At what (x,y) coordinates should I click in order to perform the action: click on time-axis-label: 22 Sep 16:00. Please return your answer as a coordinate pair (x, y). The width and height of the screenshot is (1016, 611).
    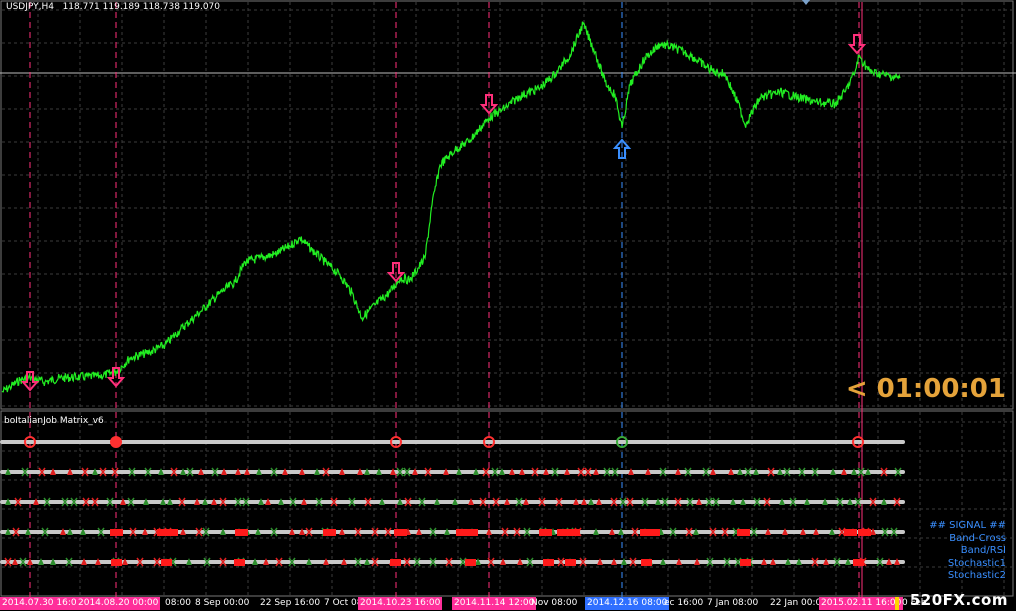
    Looking at the image, I should click on (290, 603).